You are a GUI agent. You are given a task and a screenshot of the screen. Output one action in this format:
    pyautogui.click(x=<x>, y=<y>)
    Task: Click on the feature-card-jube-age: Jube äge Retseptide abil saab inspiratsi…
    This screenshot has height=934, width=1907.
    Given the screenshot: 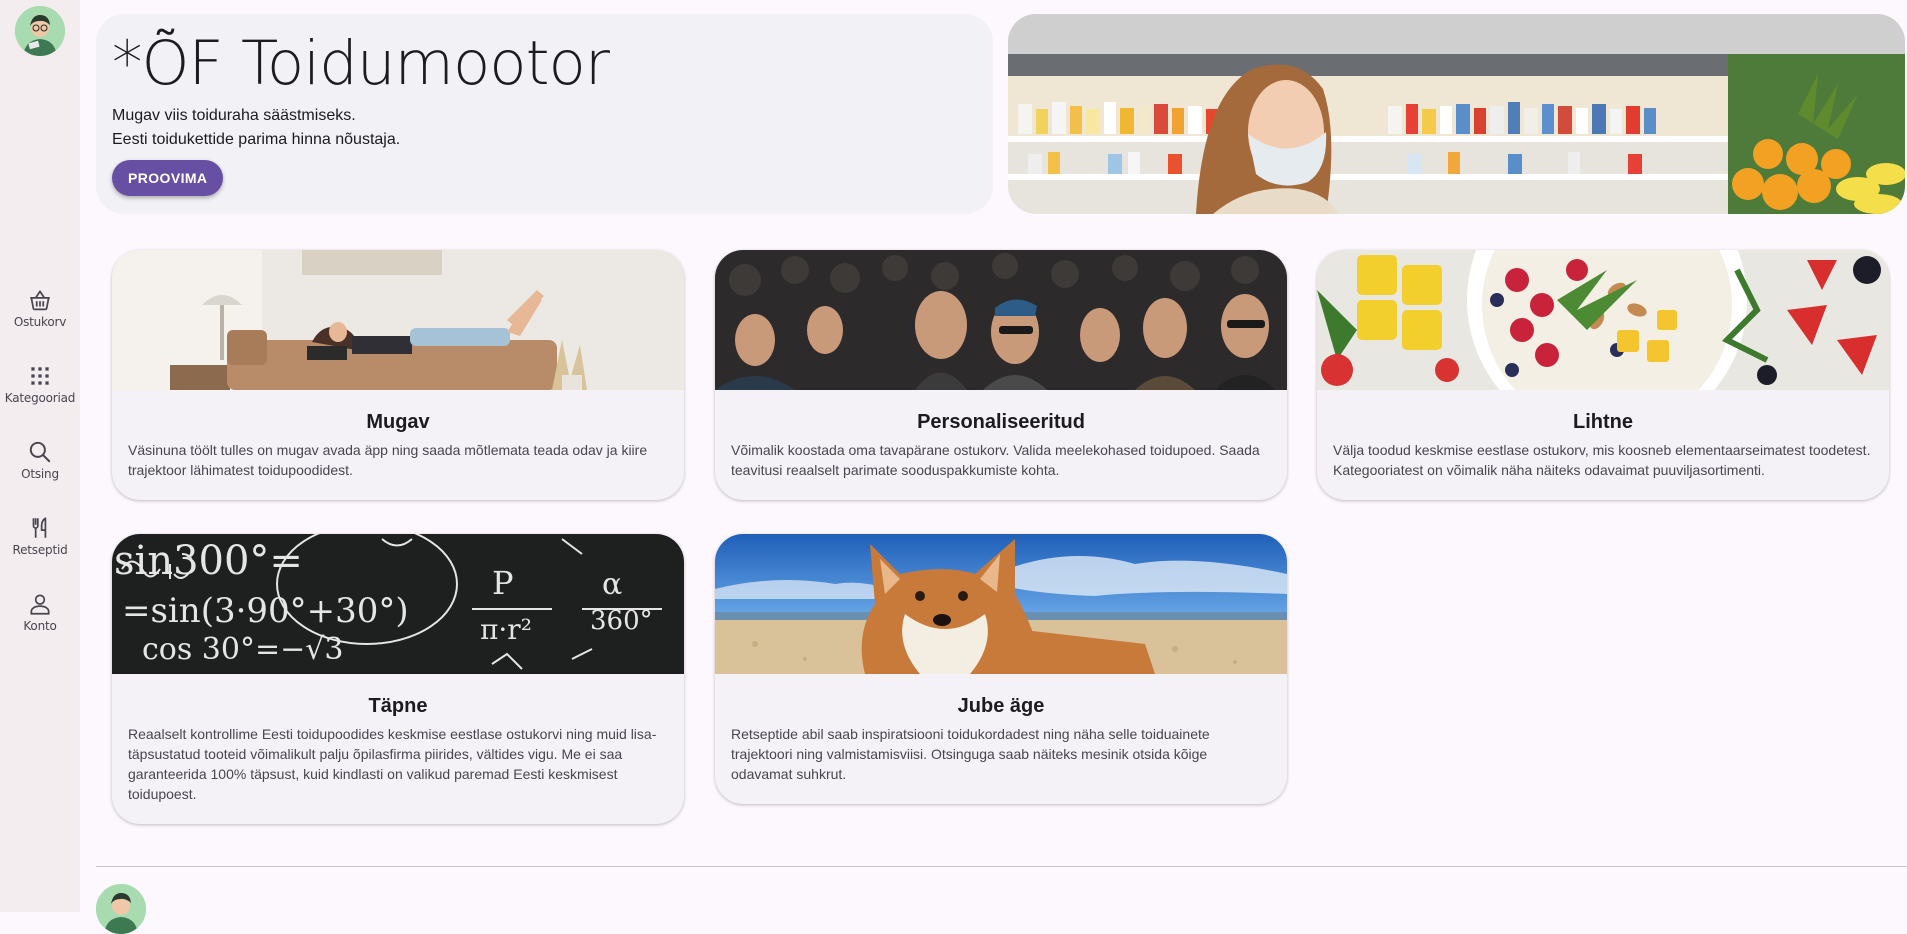 What is the action you would take?
    pyautogui.click(x=1001, y=669)
    